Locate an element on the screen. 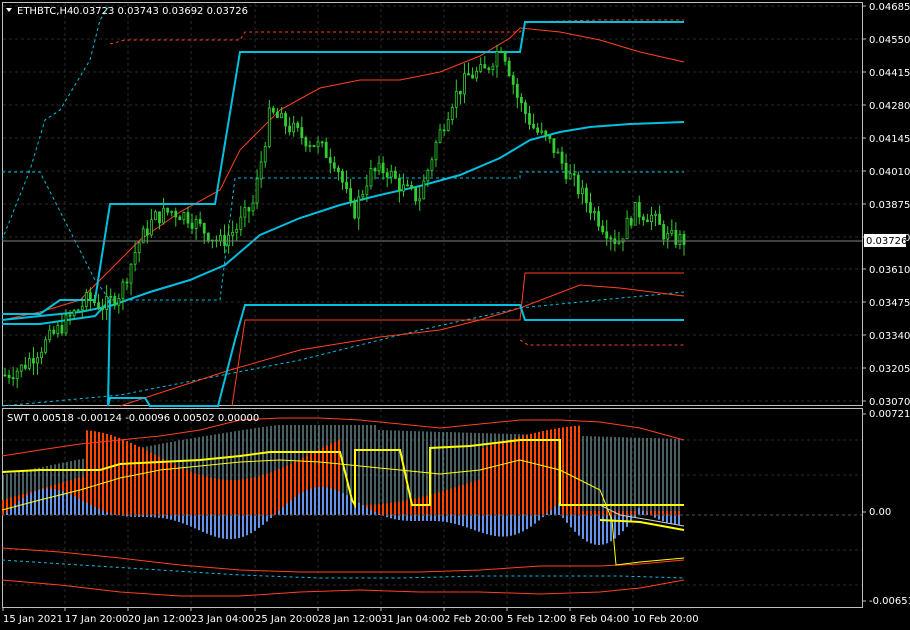 This screenshot has width=910, height=630. time-tick-label: 5 Feb 12:00 is located at coordinates (536, 619).